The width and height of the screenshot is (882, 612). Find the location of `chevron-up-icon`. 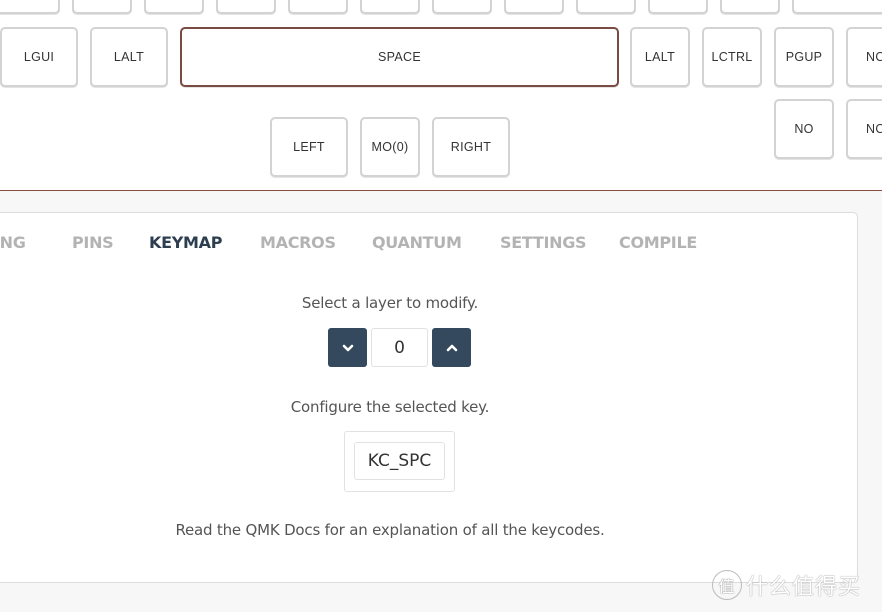

chevron-up-icon is located at coordinates (451, 347).